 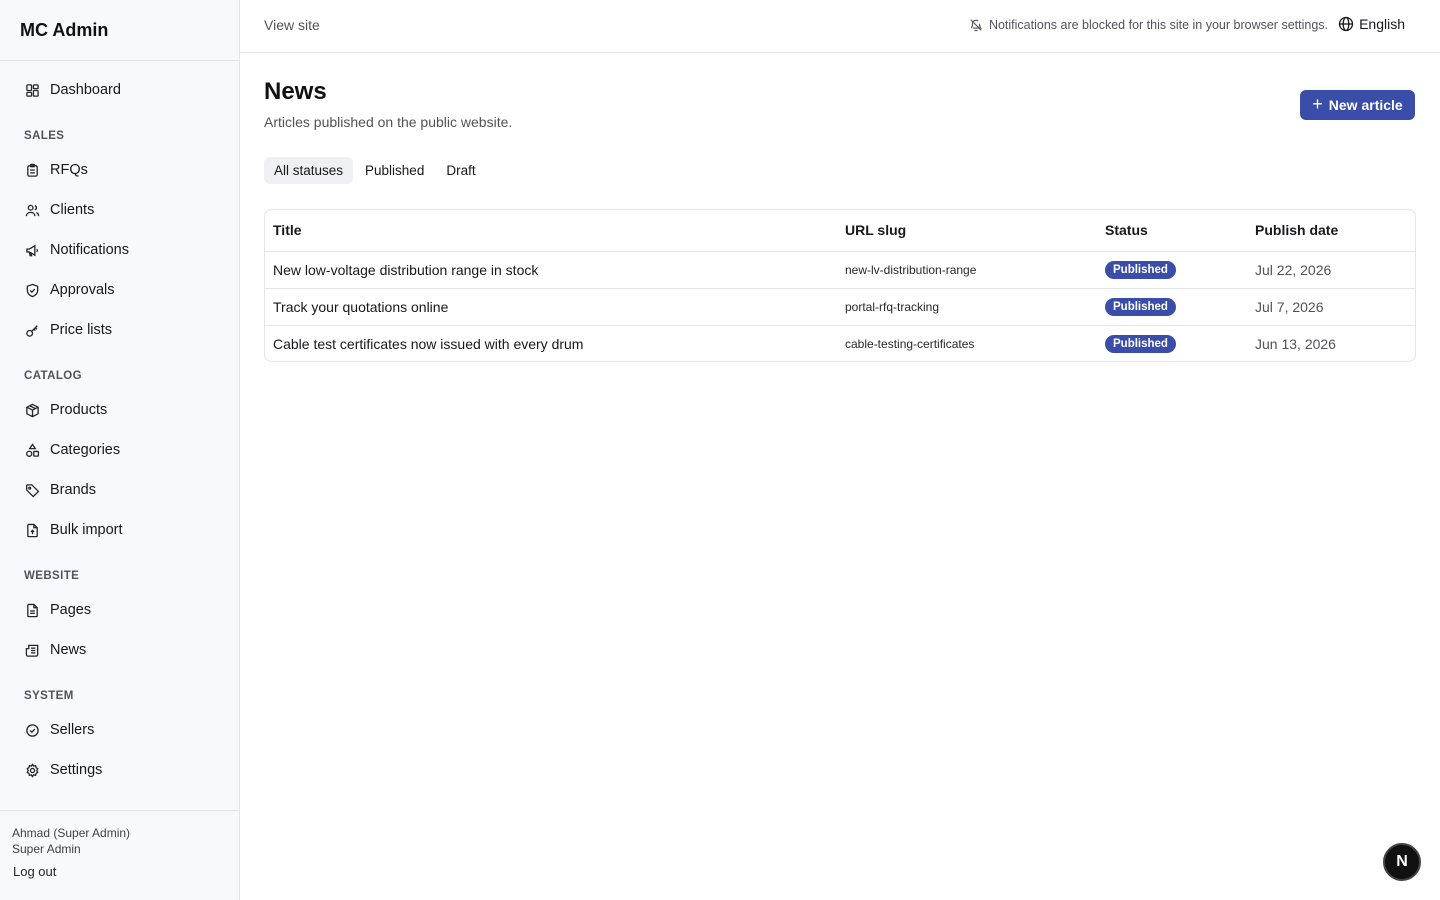 I want to click on new-article-button: + New article, so click(x=1357, y=105).